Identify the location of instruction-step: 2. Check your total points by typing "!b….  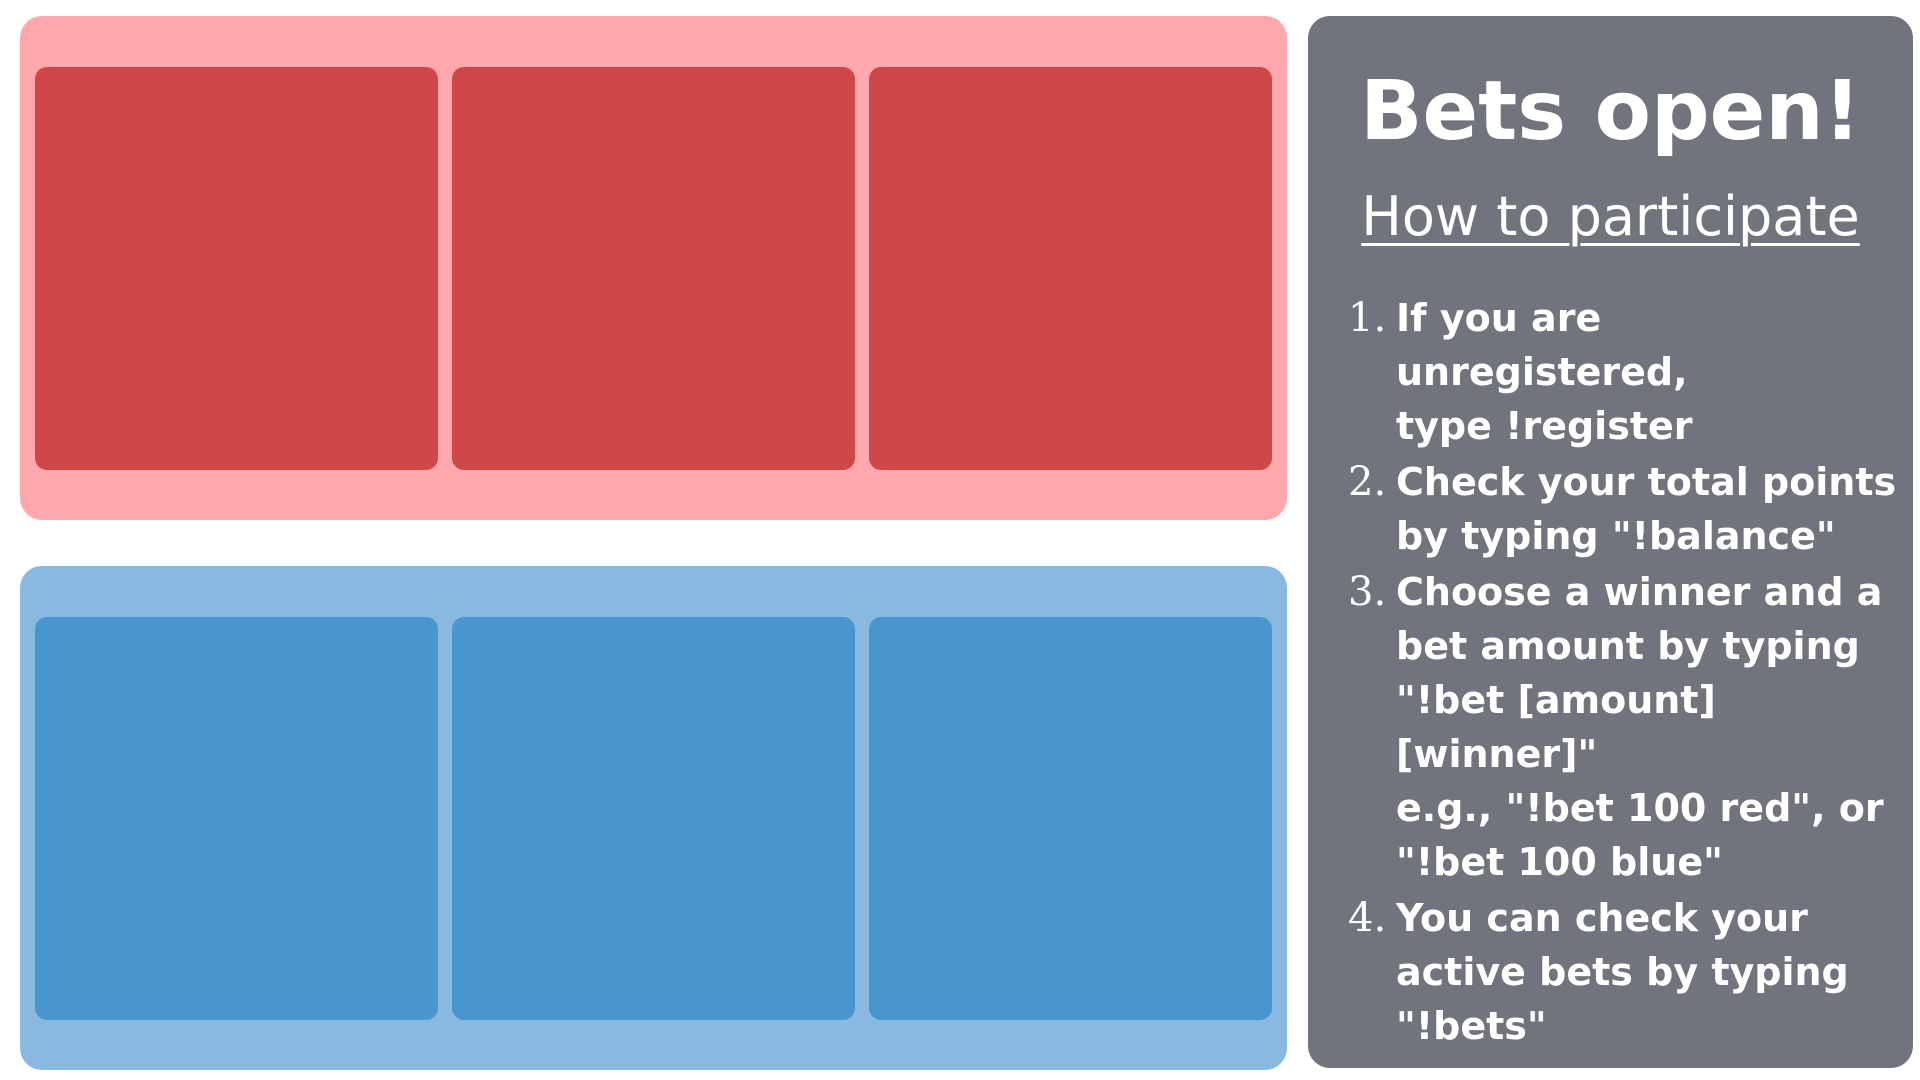
(1625, 509).